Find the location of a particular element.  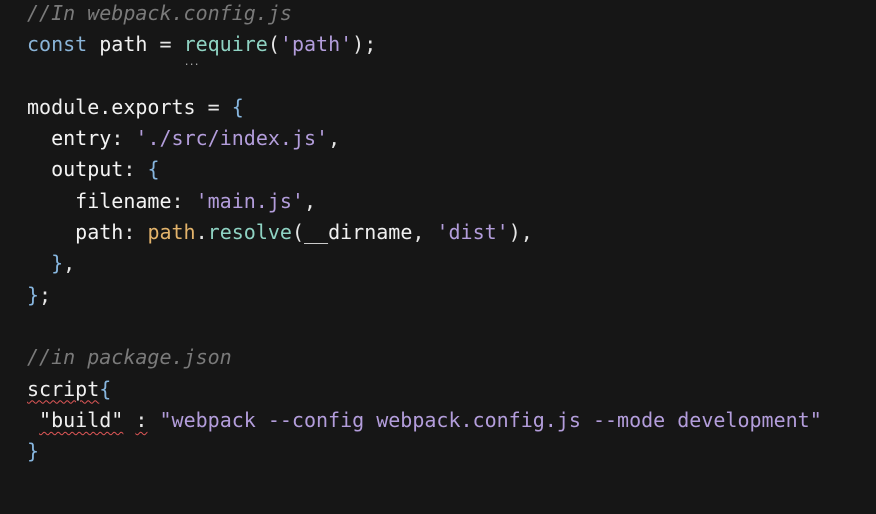

code-line-10: }; is located at coordinates (451, 295).